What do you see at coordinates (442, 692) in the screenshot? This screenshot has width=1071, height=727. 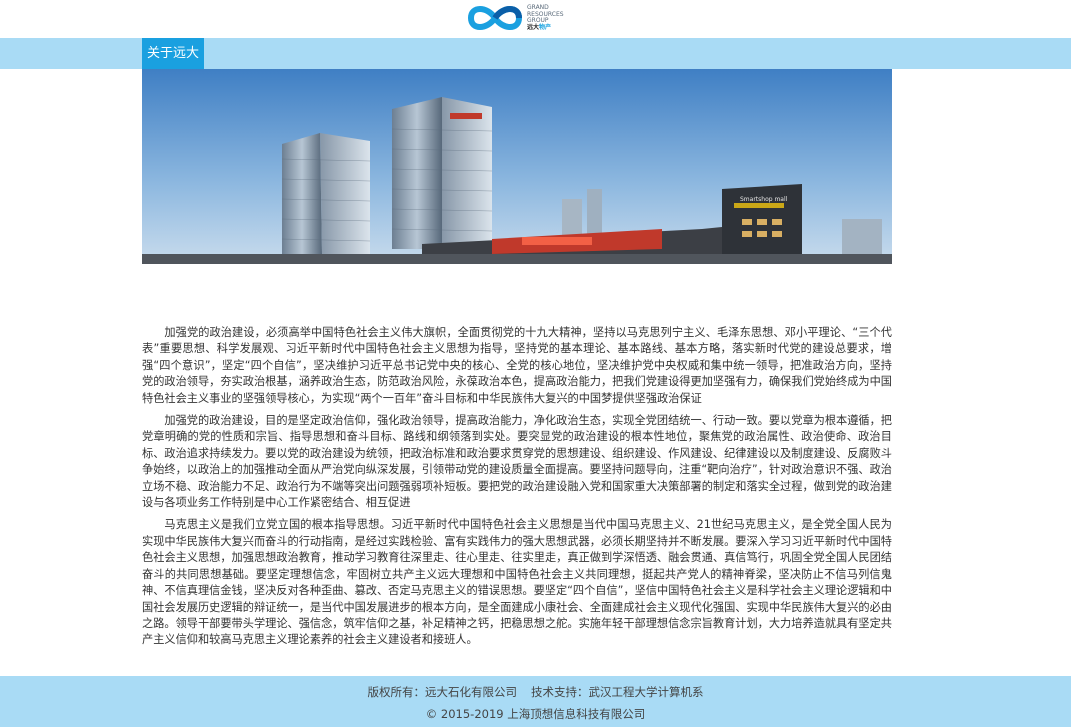 I see `footer-copyright: 版权所有：远大石化有限公司` at bounding box center [442, 692].